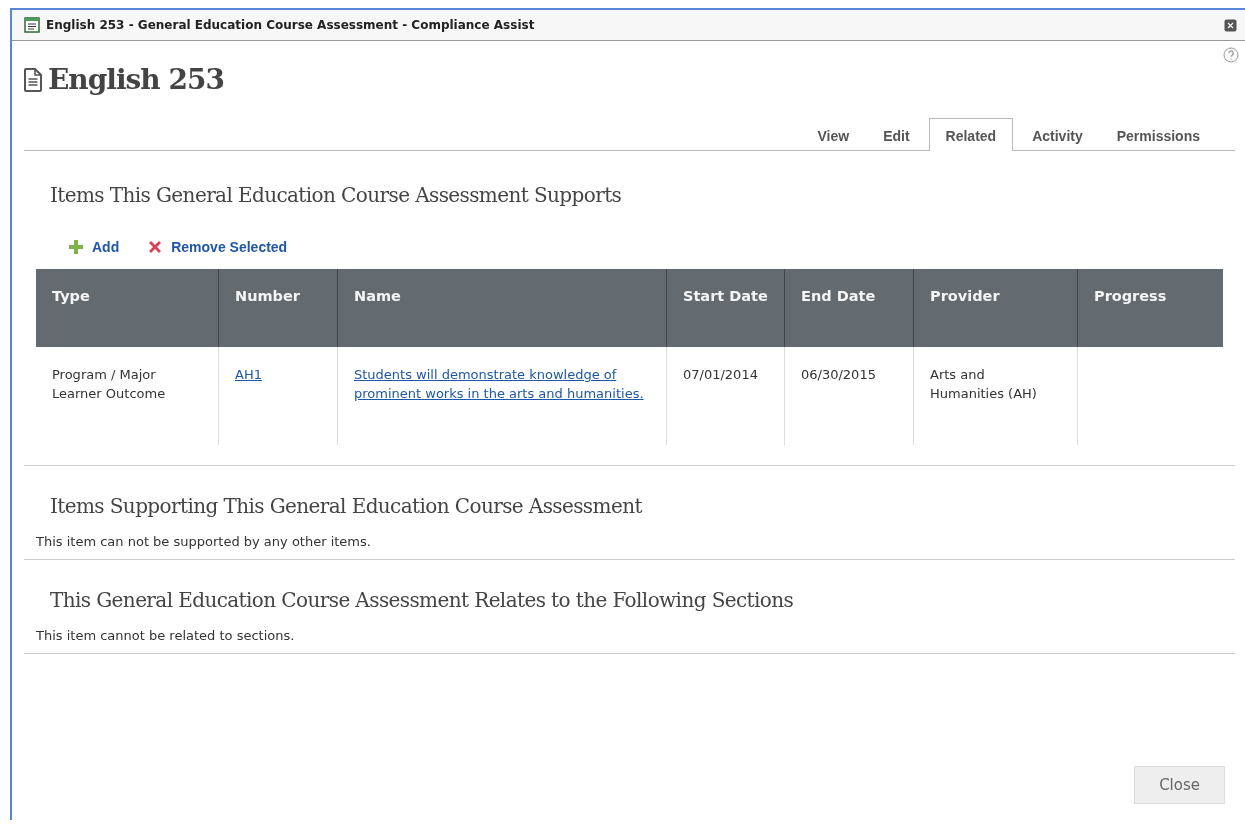  I want to click on tab: Related, so click(971, 134).